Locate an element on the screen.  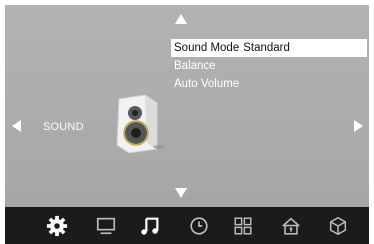
monitor-icon is located at coordinates (106, 226).